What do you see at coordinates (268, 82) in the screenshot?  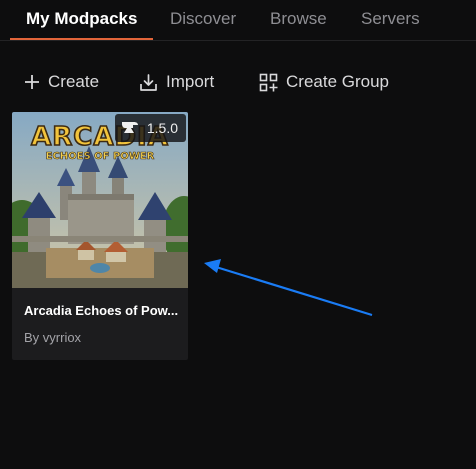 I see `create-group-icon` at bounding box center [268, 82].